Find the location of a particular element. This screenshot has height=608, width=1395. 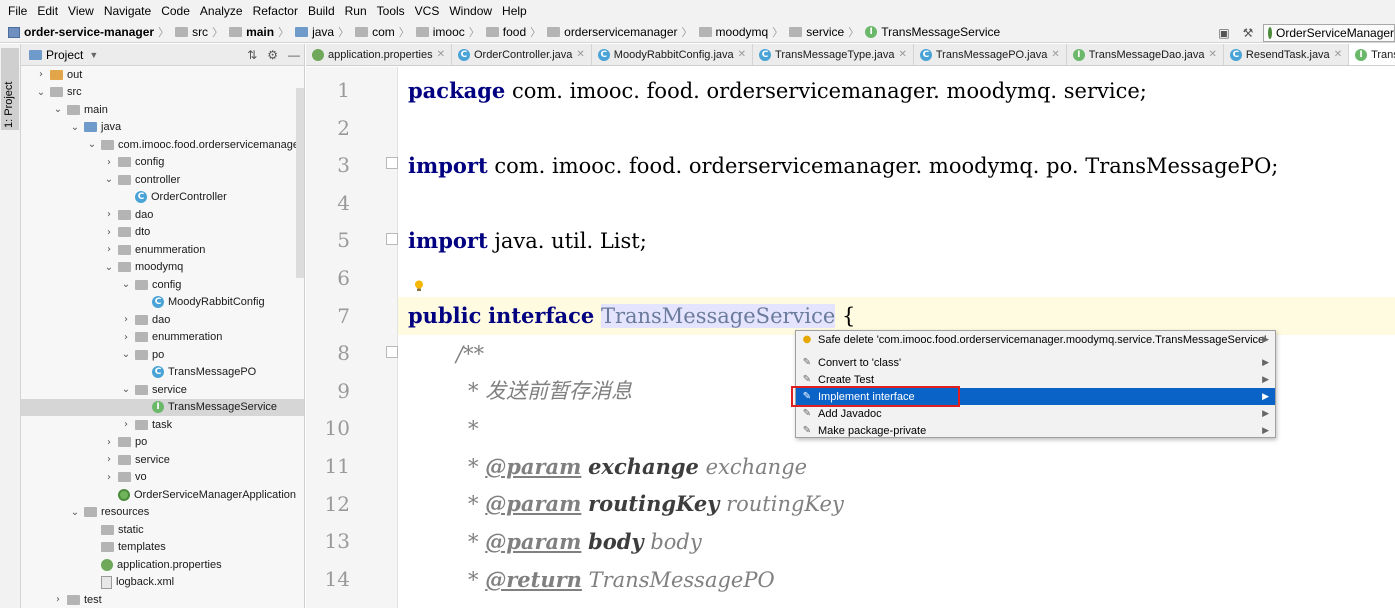

tree-item: › service is located at coordinates (162, 460).